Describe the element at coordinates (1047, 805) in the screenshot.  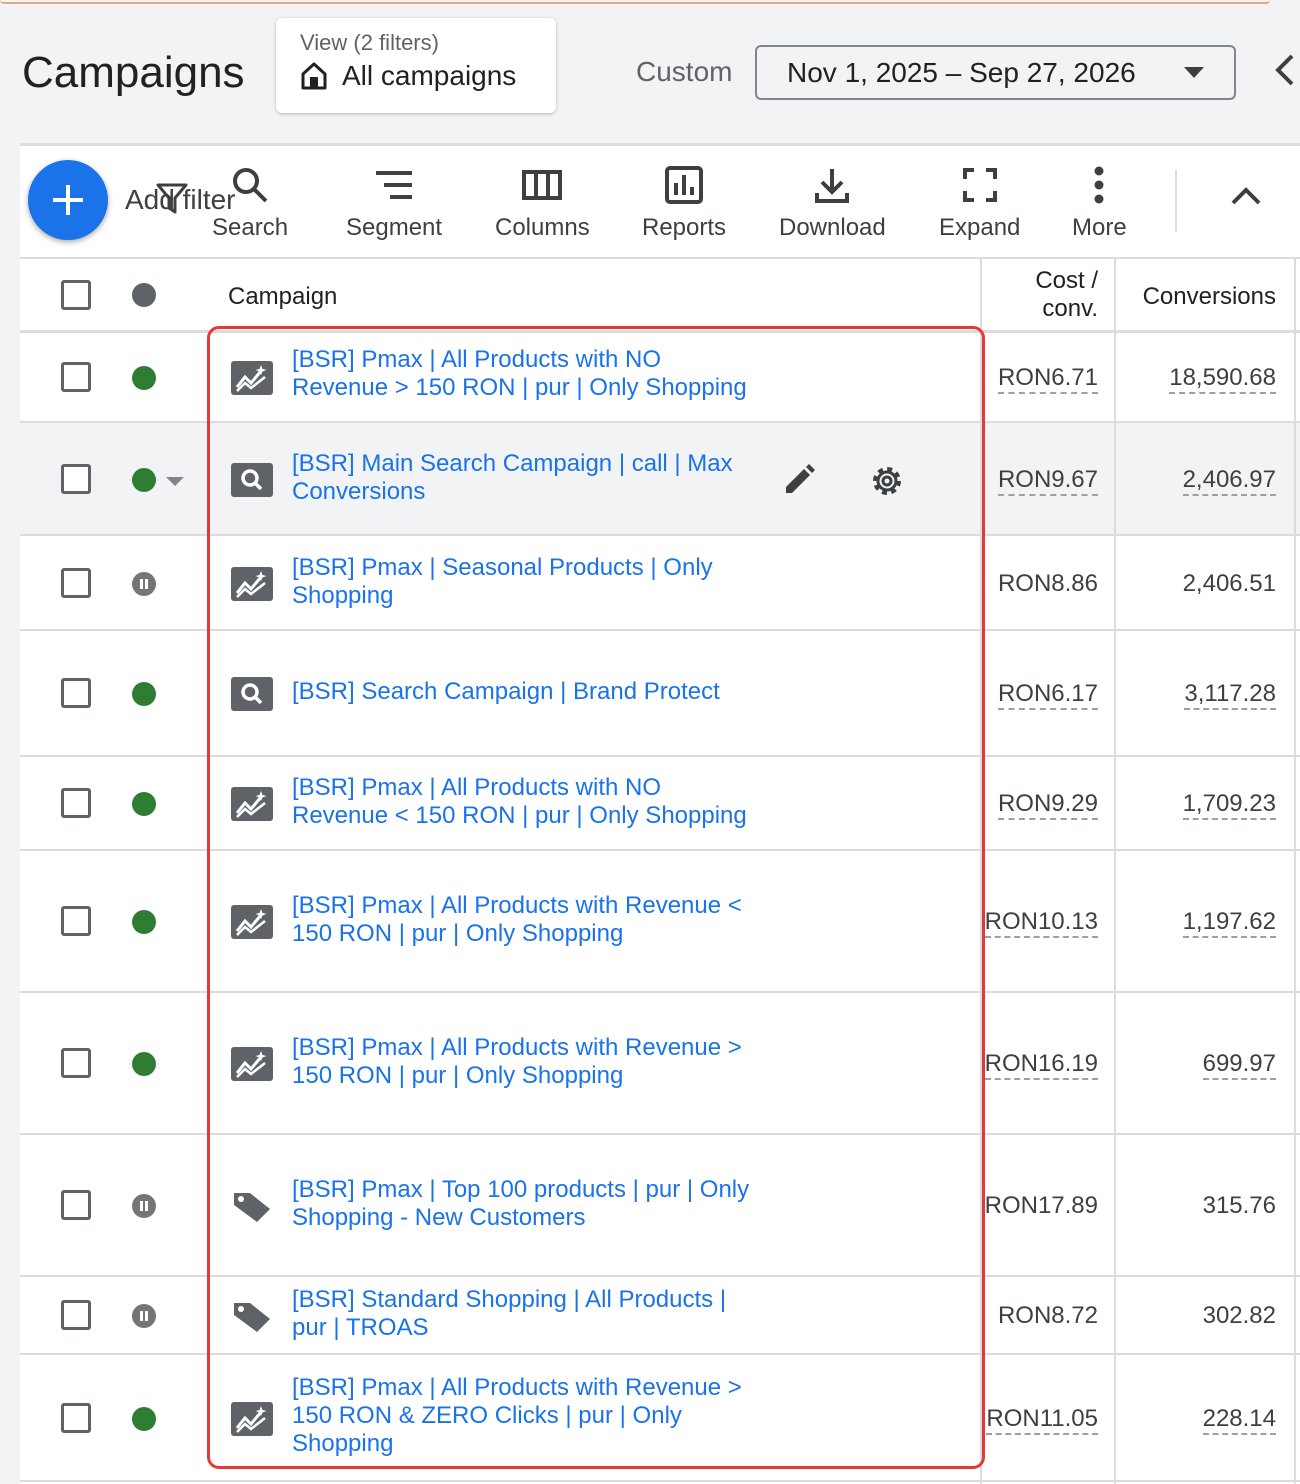
I see `cost-per-conversion-value: RON9.29` at that location.